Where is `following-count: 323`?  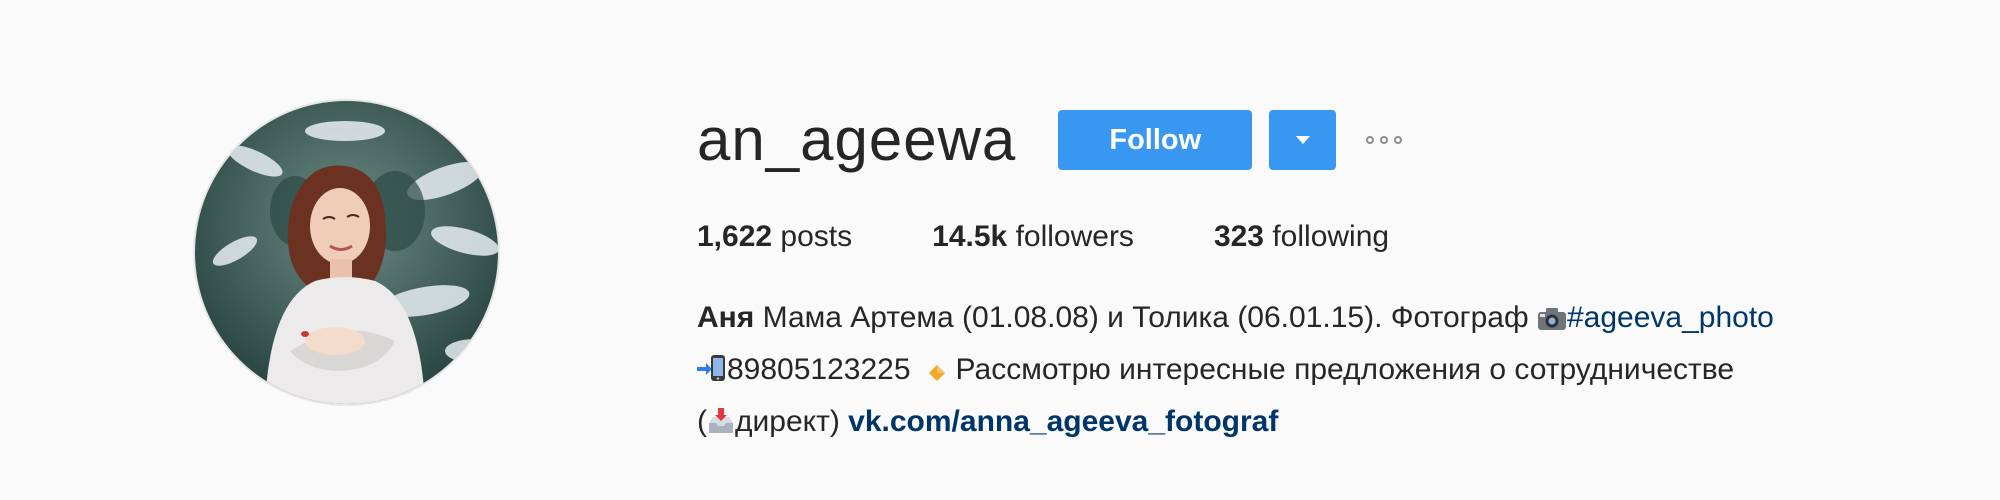
following-count: 323 is located at coordinates (1238, 236).